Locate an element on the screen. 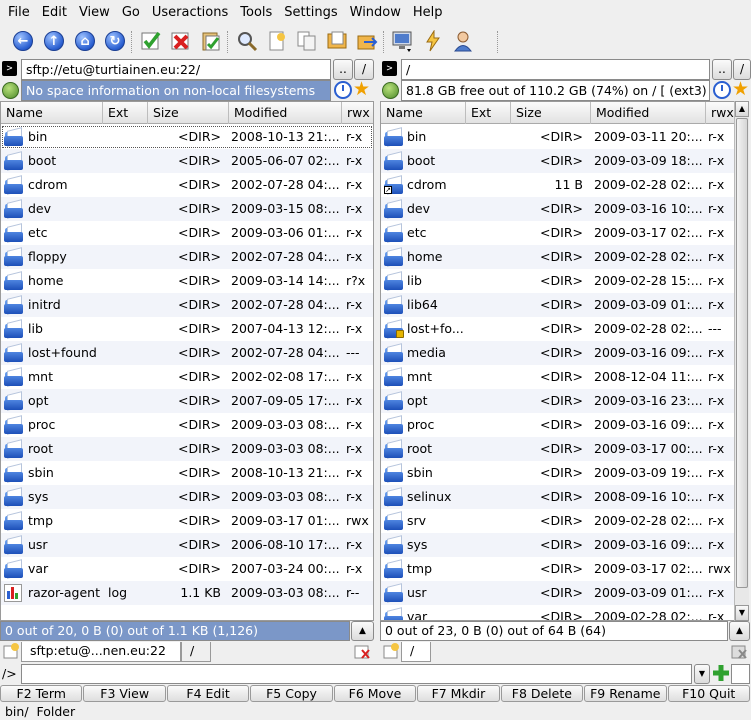  menu-go: Go is located at coordinates (131, 12).